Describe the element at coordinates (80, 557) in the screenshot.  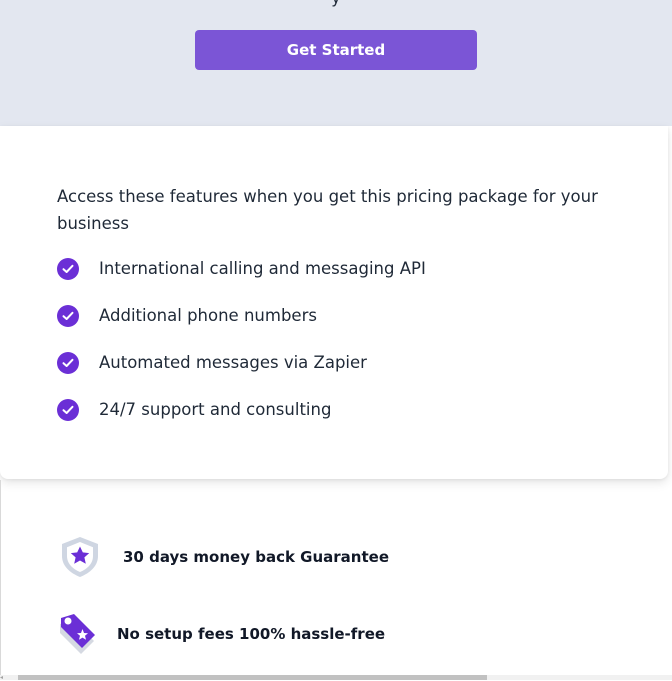
I see `shield-star-icon` at that location.